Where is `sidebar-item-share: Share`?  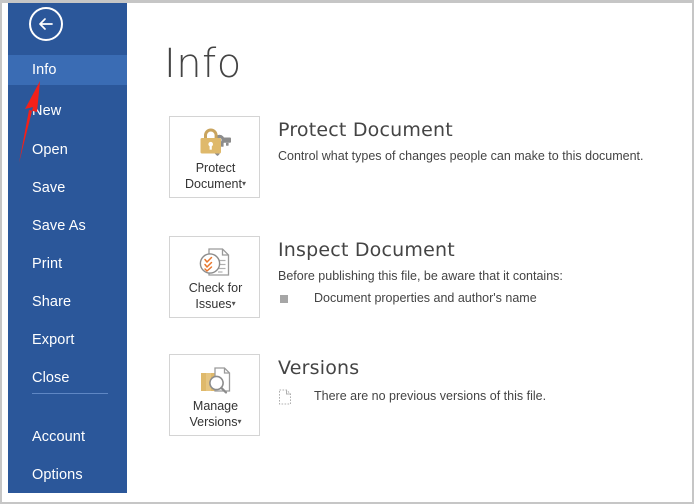
sidebar-item-share: Share is located at coordinates (67, 302).